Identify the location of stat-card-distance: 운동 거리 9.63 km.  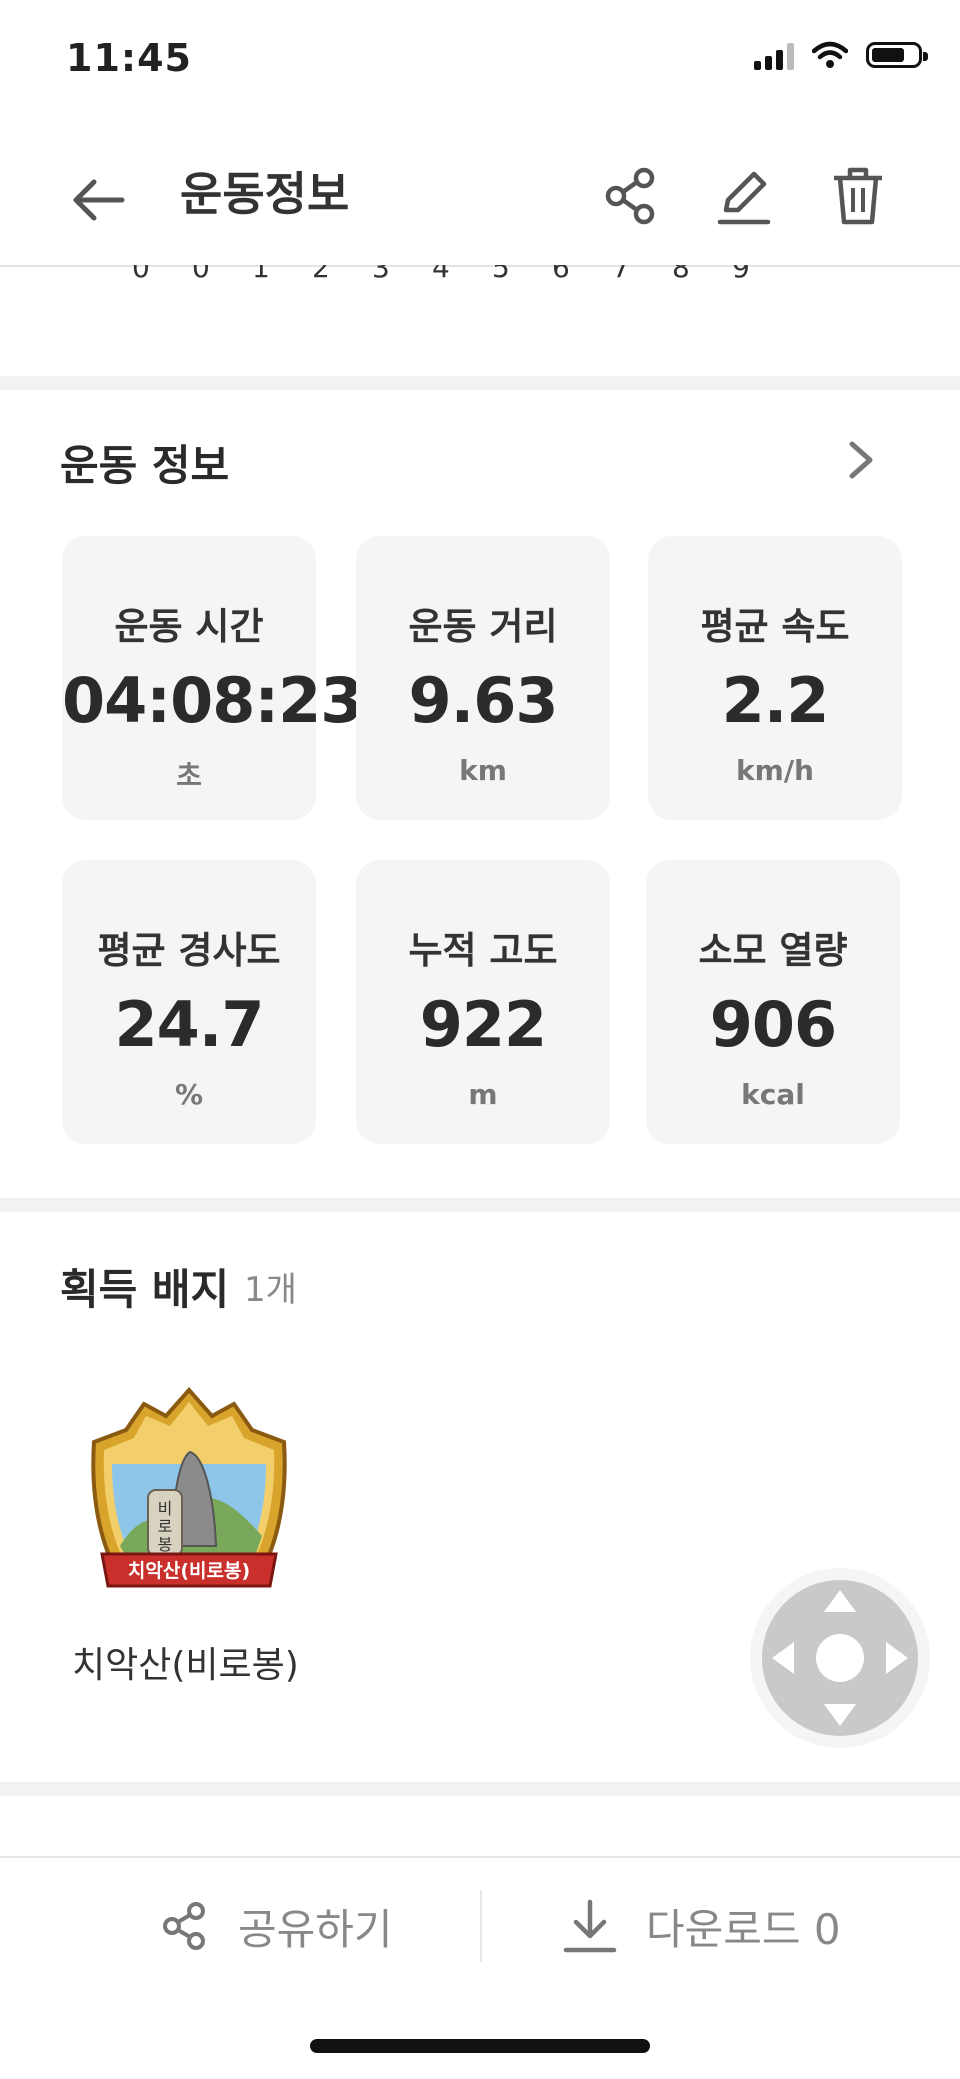
(483, 678).